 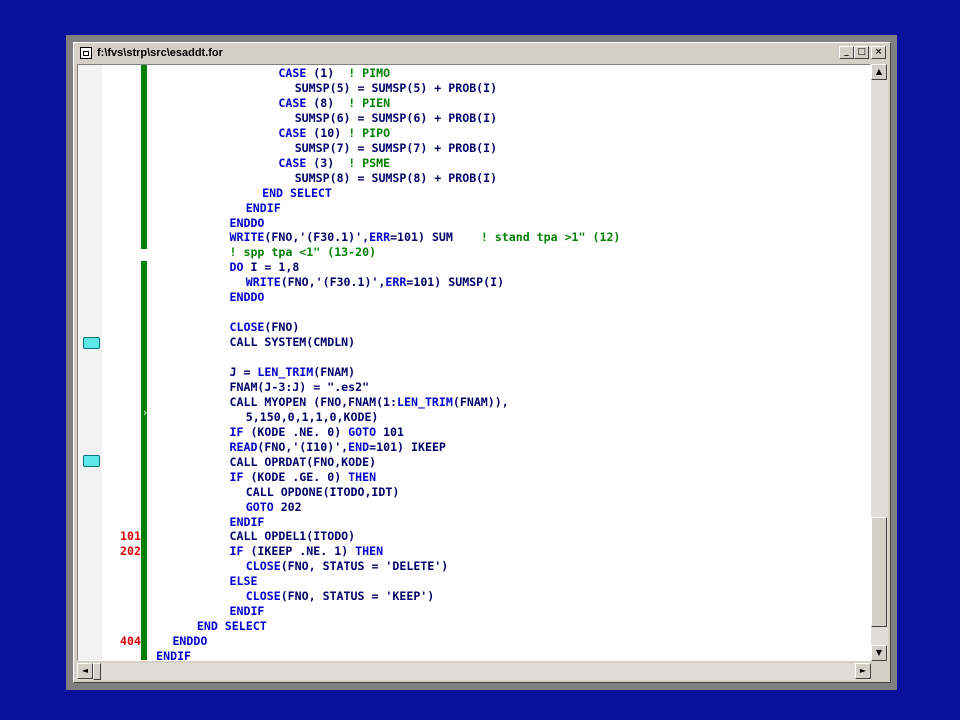 I want to click on code-text: CALL OPRDAT(FNO,KODE), so click(x=303, y=461).